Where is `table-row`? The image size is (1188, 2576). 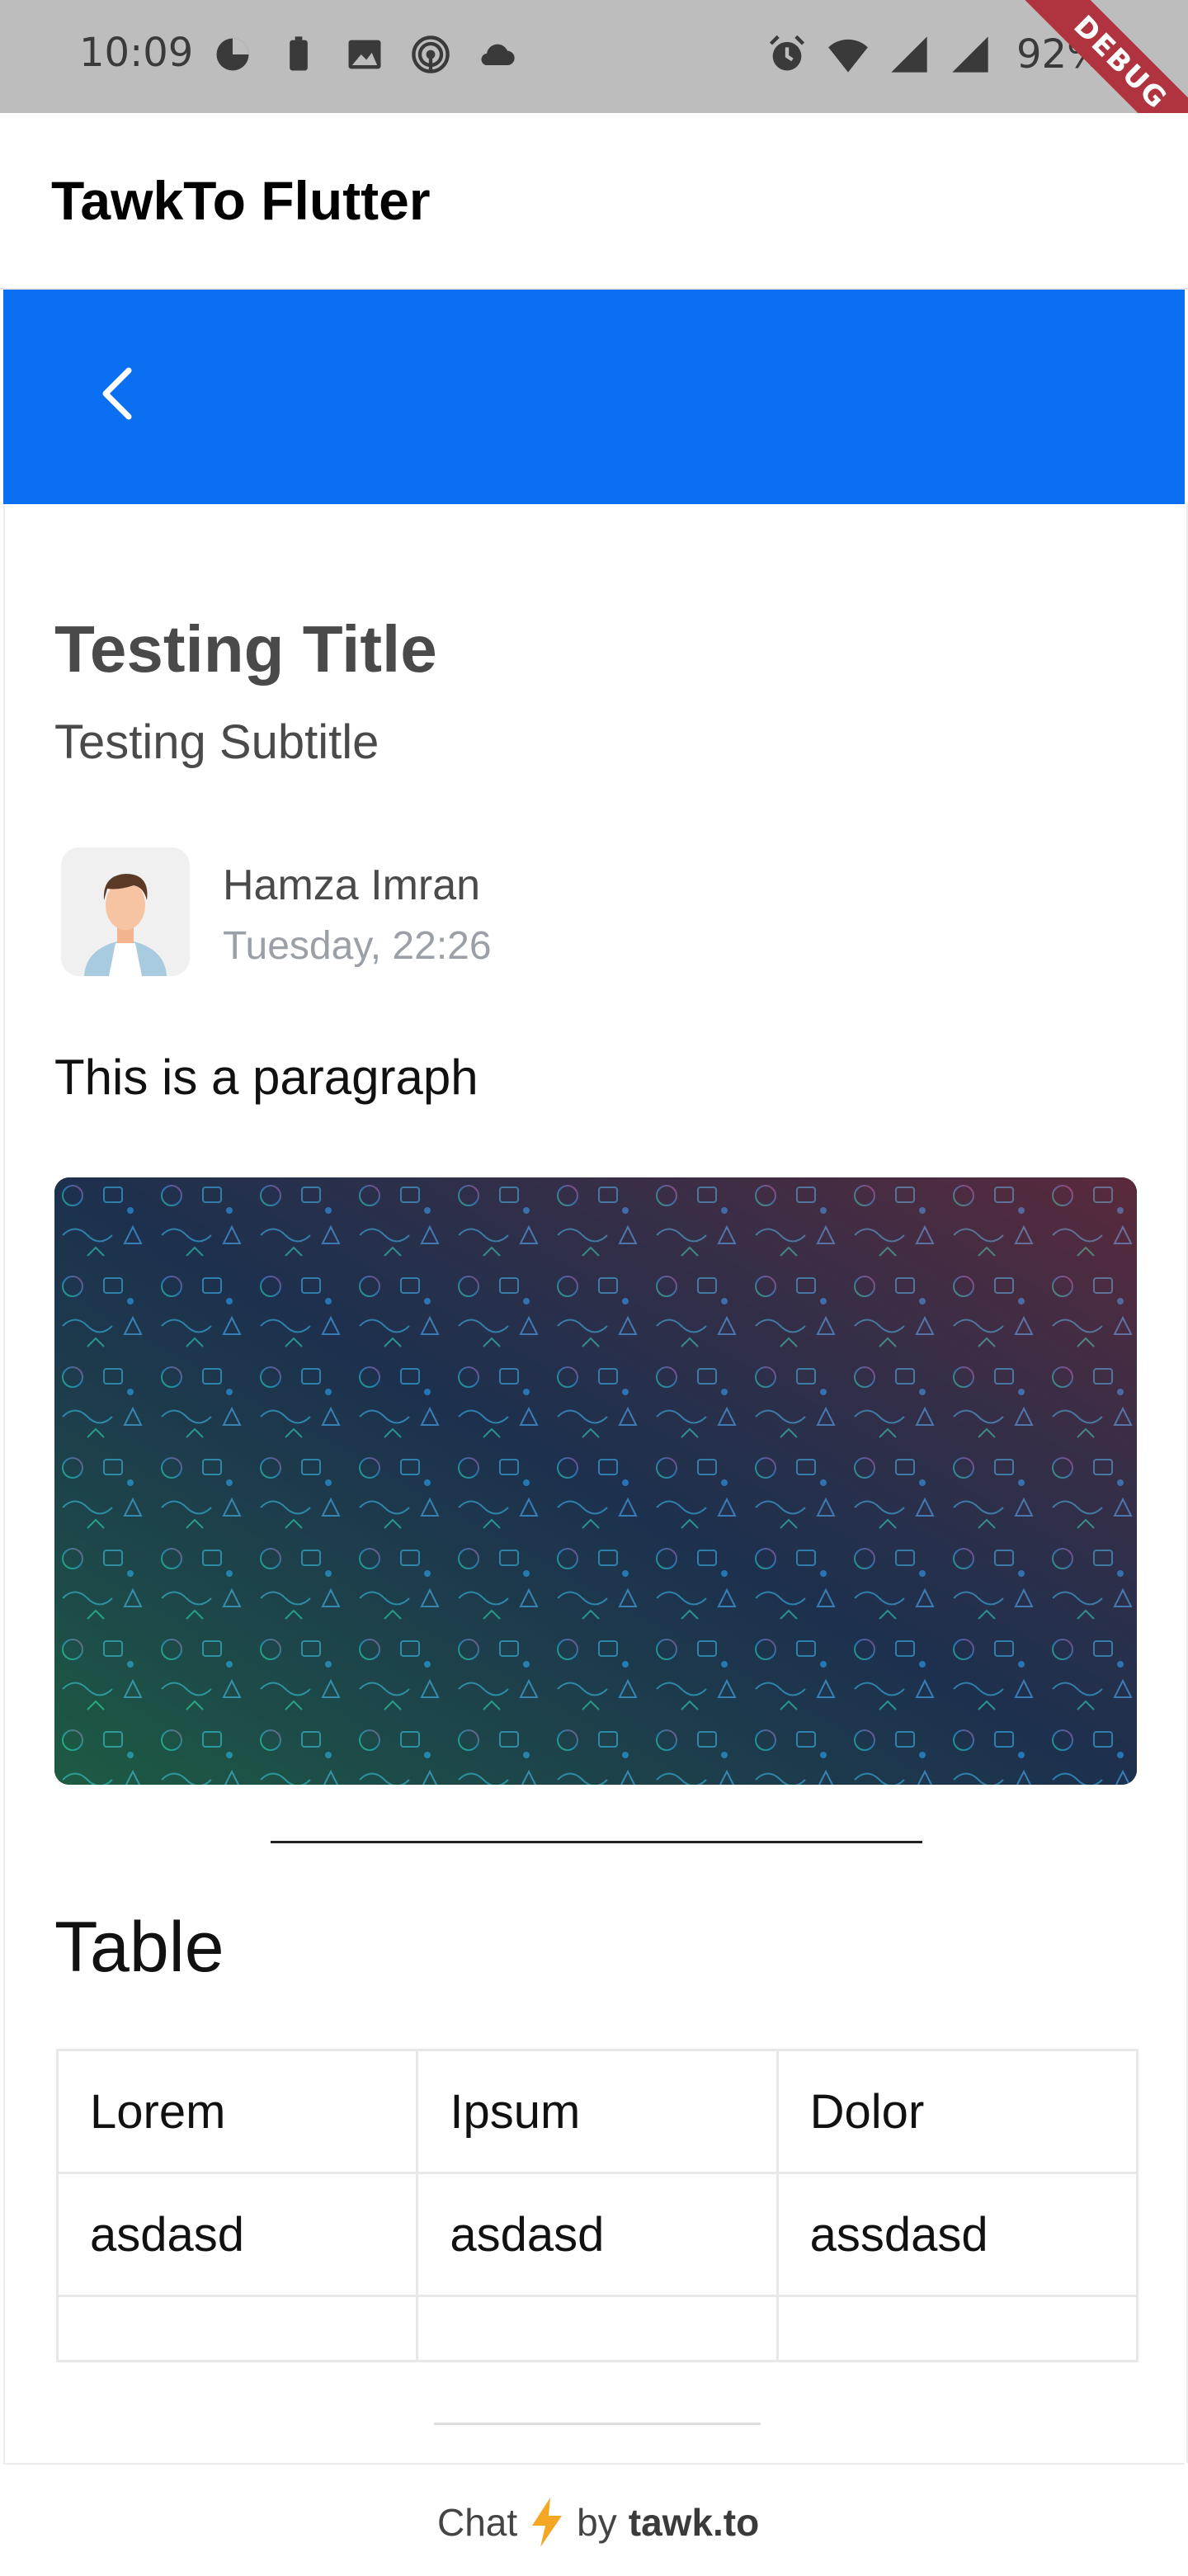
table-row is located at coordinates (597, 2328).